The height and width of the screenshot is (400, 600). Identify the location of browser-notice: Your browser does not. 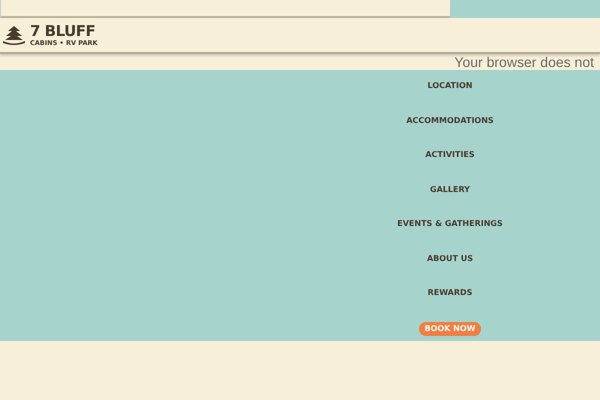
(524, 62).